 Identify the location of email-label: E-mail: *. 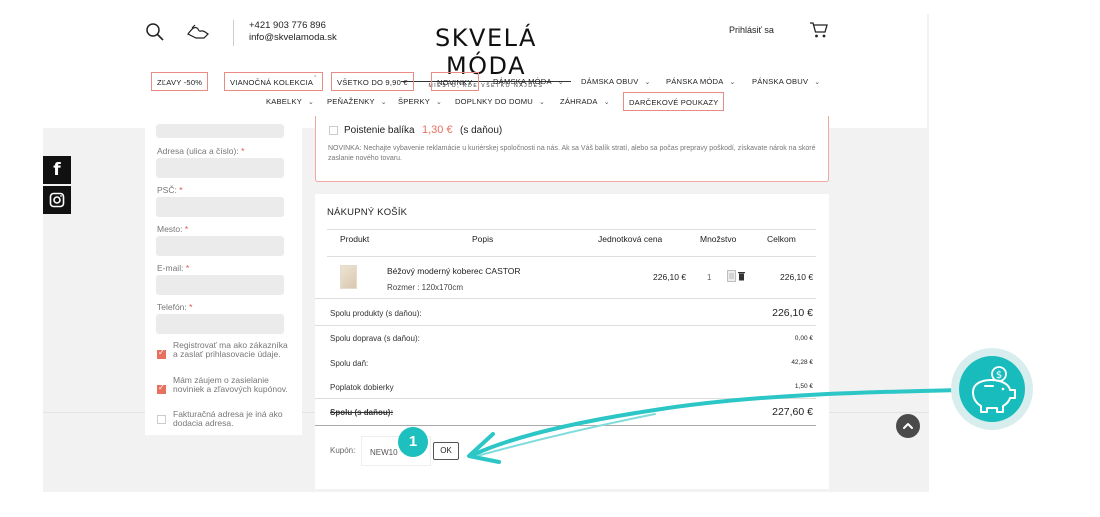
(173, 268).